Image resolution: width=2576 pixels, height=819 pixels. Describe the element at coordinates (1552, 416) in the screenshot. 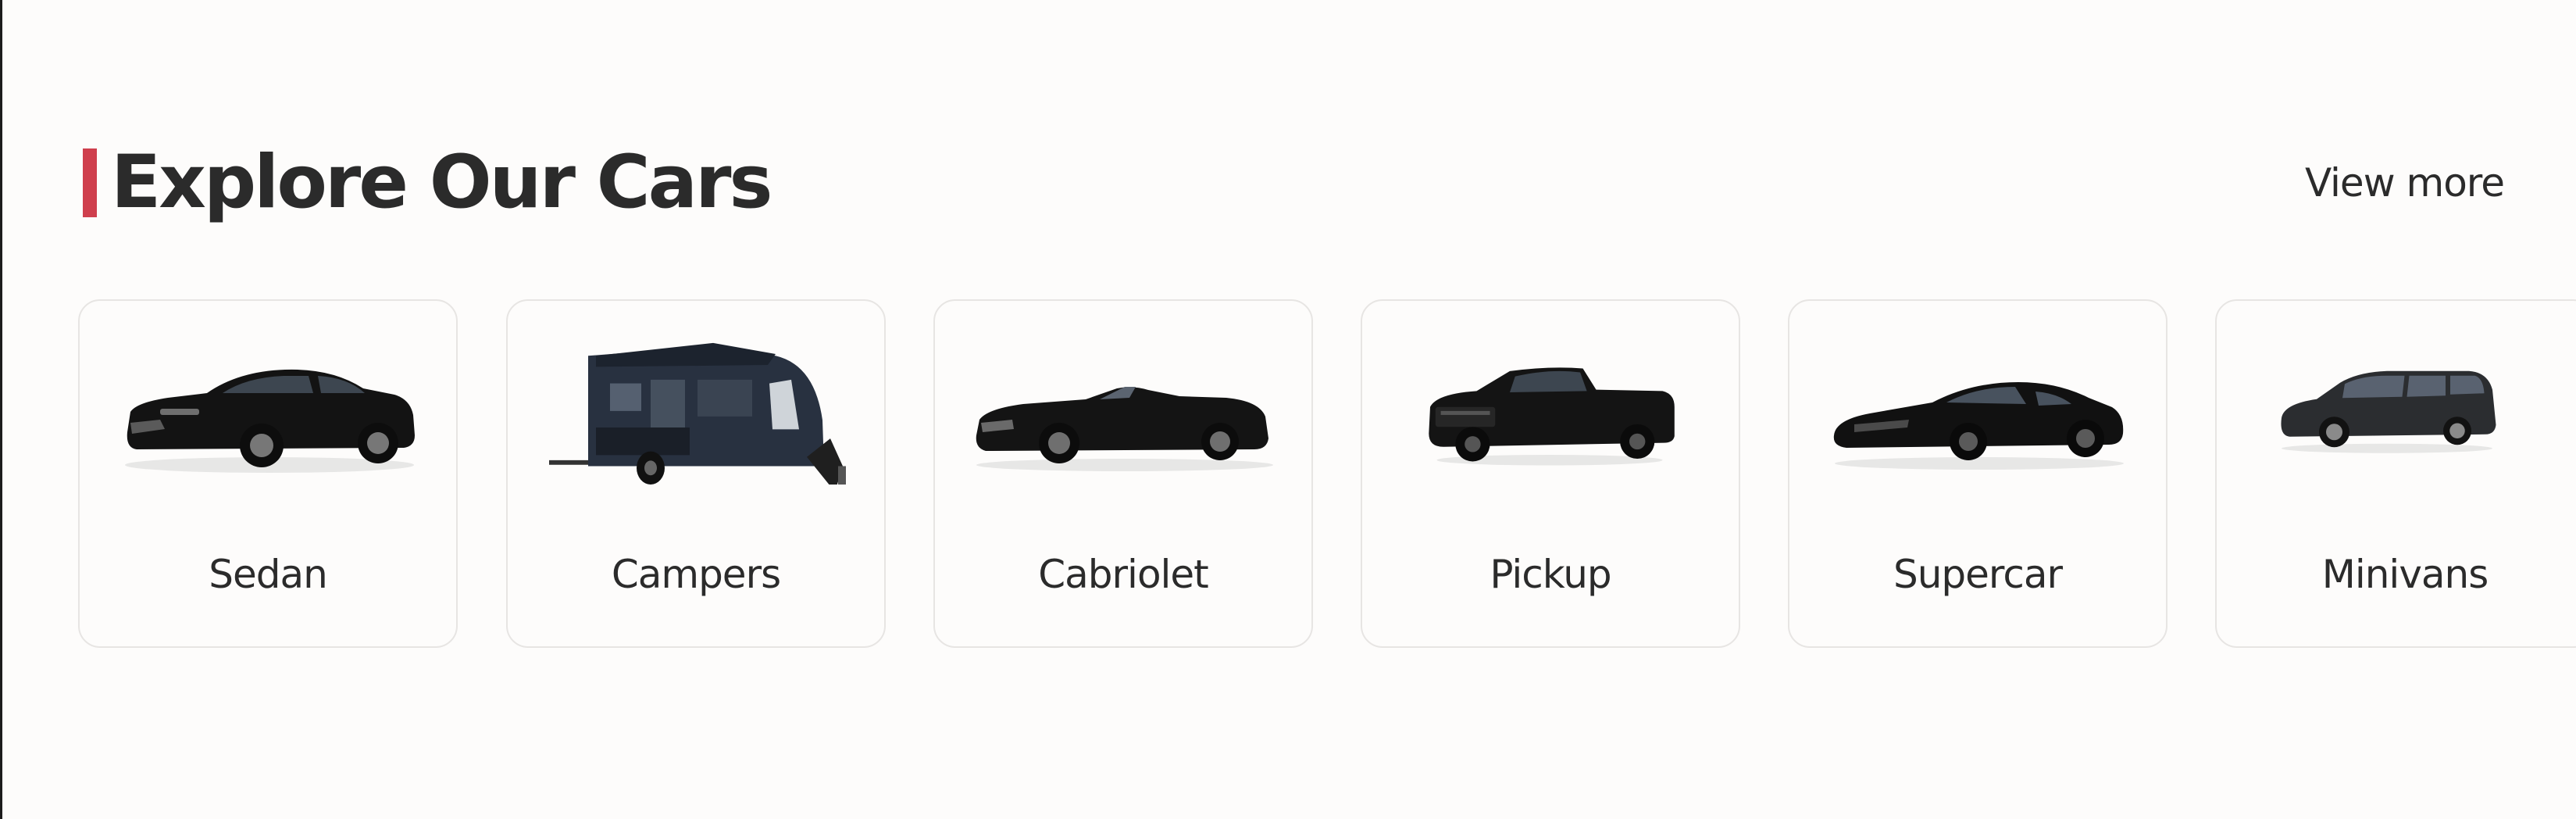

I see `pickup-truck-icon` at that location.